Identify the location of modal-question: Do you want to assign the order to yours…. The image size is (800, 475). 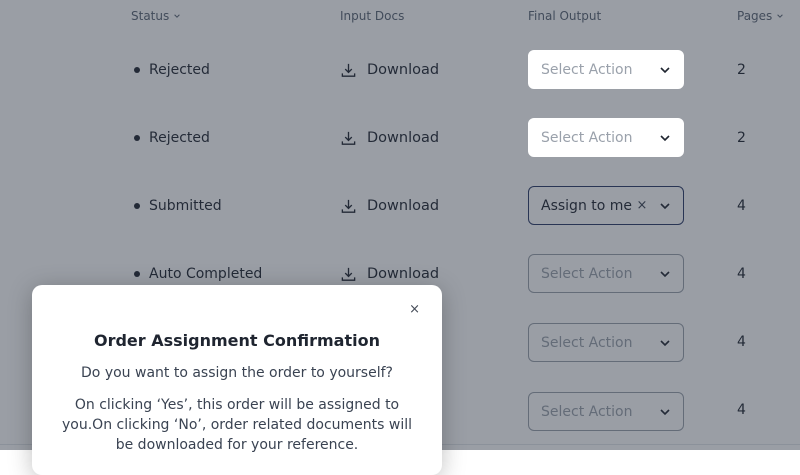
(237, 373).